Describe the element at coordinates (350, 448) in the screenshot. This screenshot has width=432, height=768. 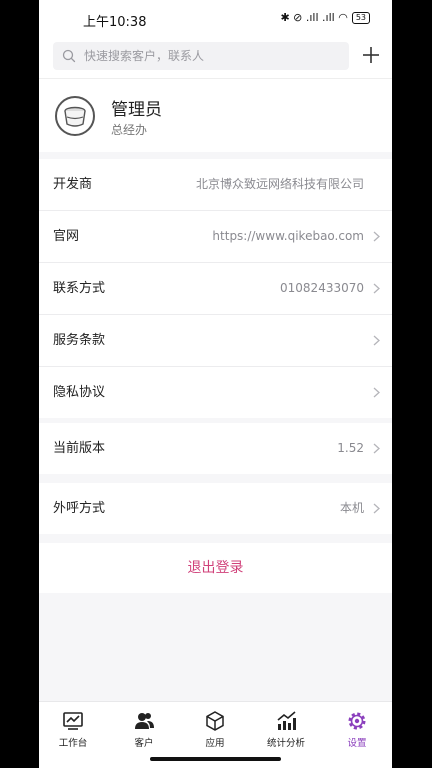
I see `row-value: 1.52` at that location.